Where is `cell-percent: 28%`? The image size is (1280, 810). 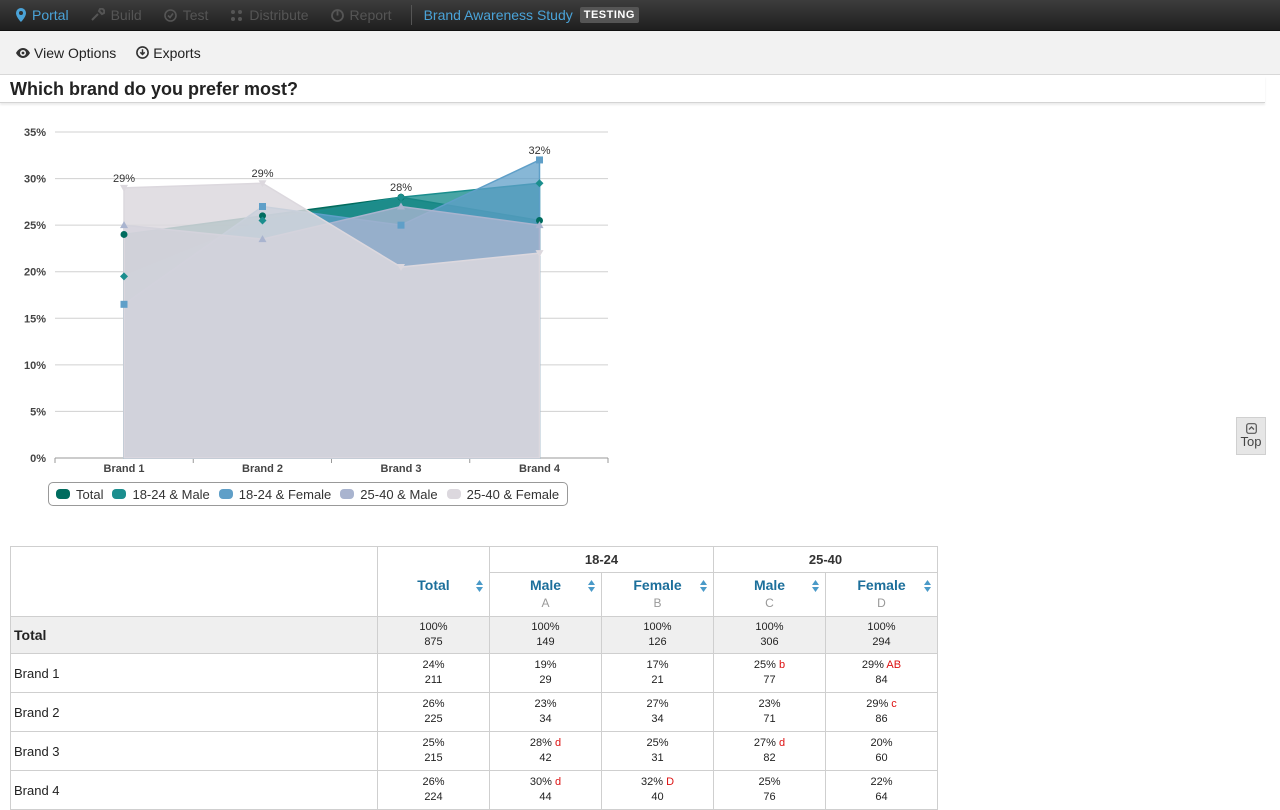 cell-percent: 28% is located at coordinates (540, 743).